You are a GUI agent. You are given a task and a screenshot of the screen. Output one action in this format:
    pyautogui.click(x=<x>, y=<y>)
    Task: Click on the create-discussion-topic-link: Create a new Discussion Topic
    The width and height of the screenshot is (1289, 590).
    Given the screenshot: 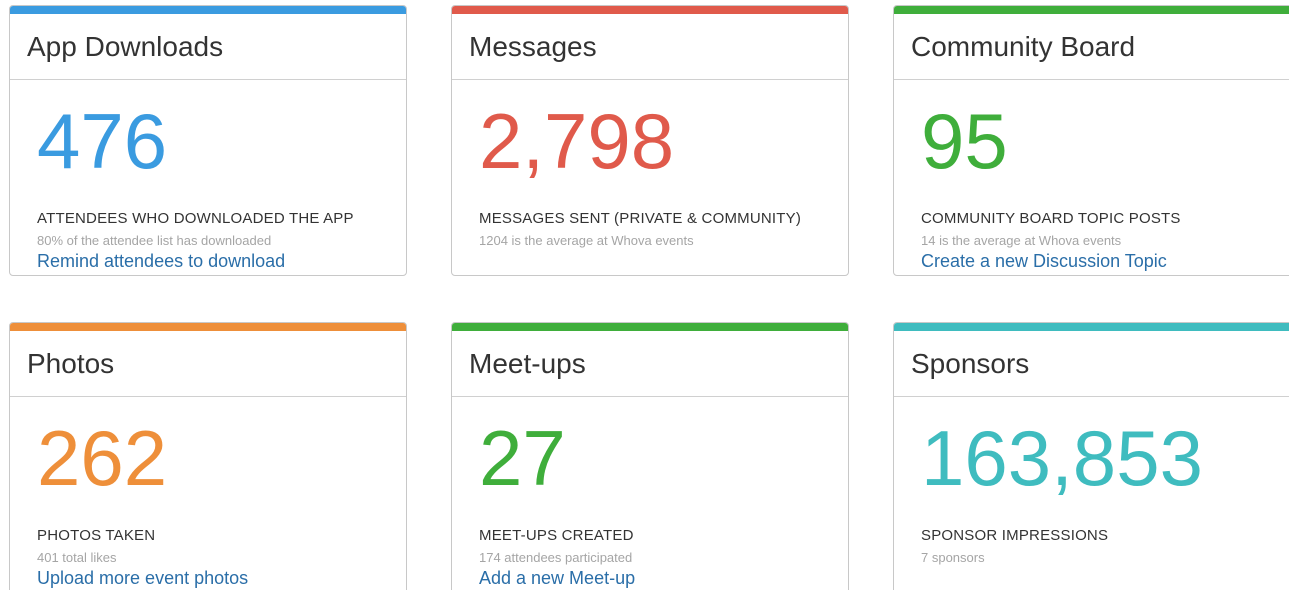 What is the action you would take?
    pyautogui.click(x=1044, y=261)
    